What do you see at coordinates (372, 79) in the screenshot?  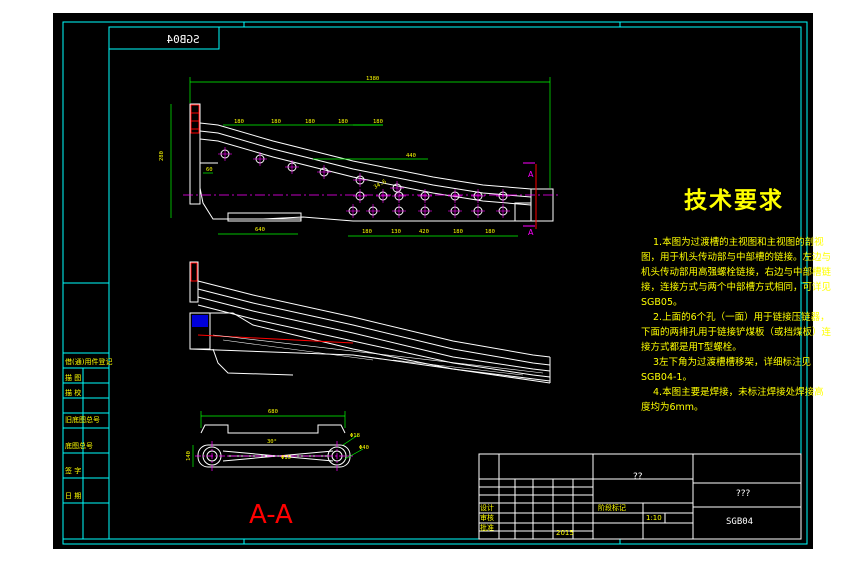 I see `dim-overall-length: 1380` at bounding box center [372, 79].